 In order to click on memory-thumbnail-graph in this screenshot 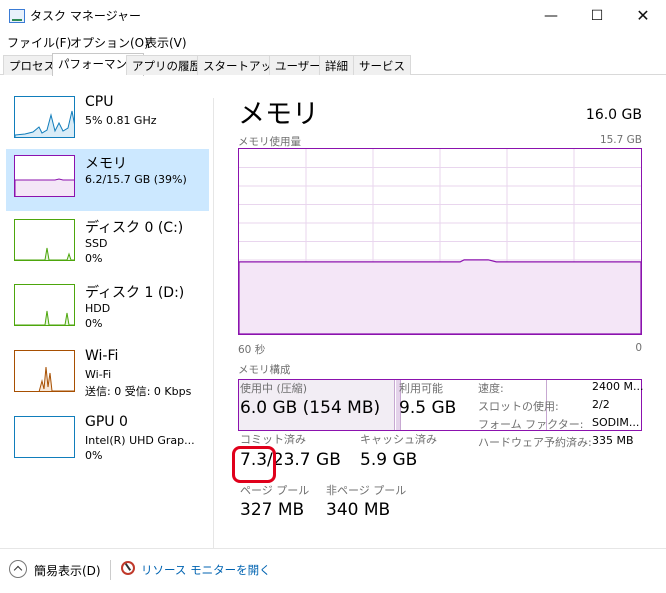, I will do `click(44, 176)`.